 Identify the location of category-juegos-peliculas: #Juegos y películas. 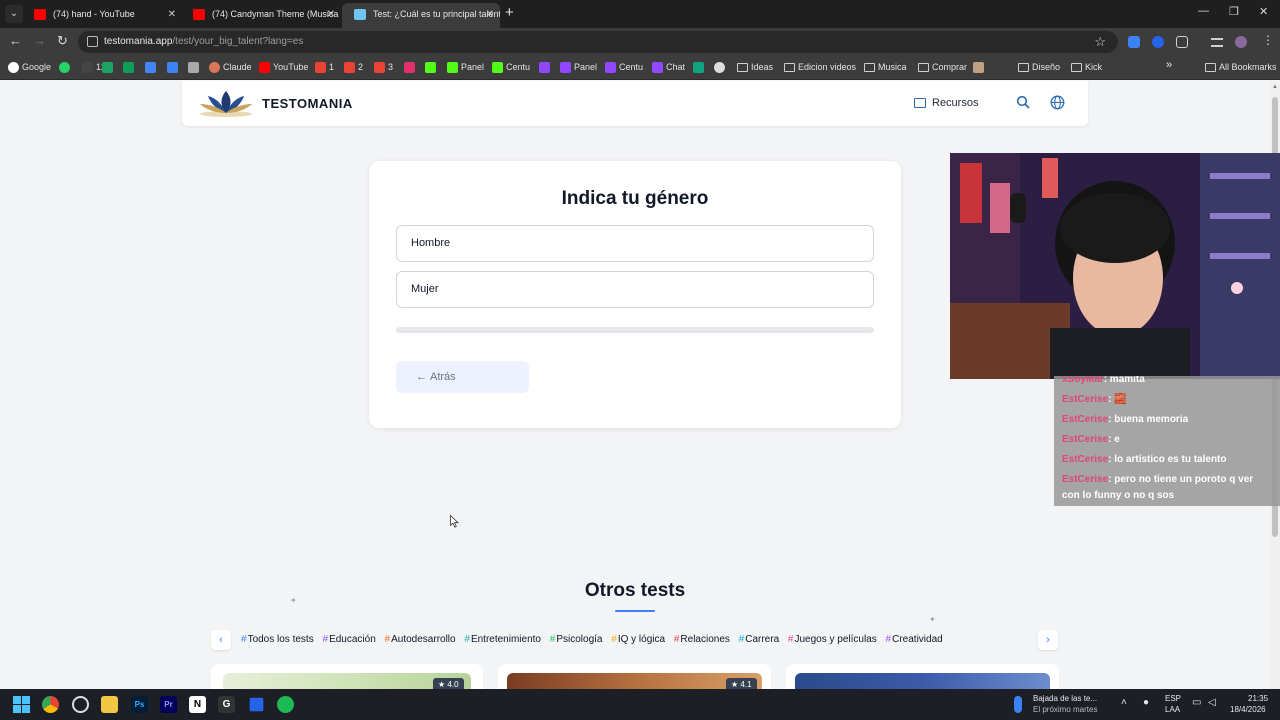
(832, 639).